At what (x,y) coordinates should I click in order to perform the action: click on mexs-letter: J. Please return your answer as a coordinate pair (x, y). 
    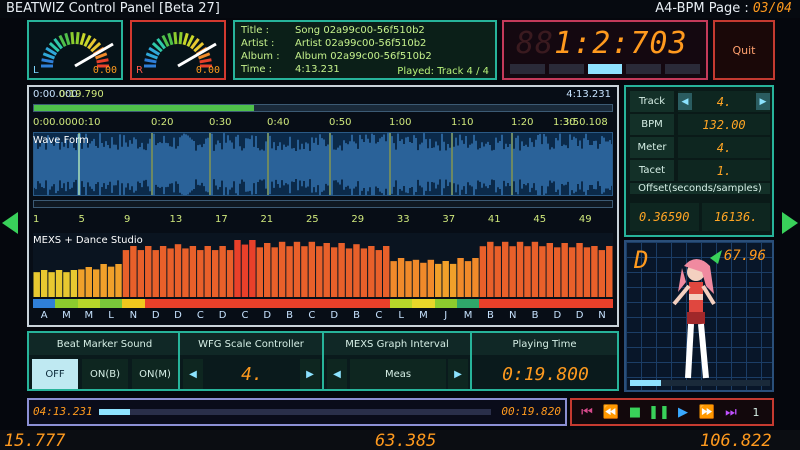
    Looking at the image, I should click on (446, 315).